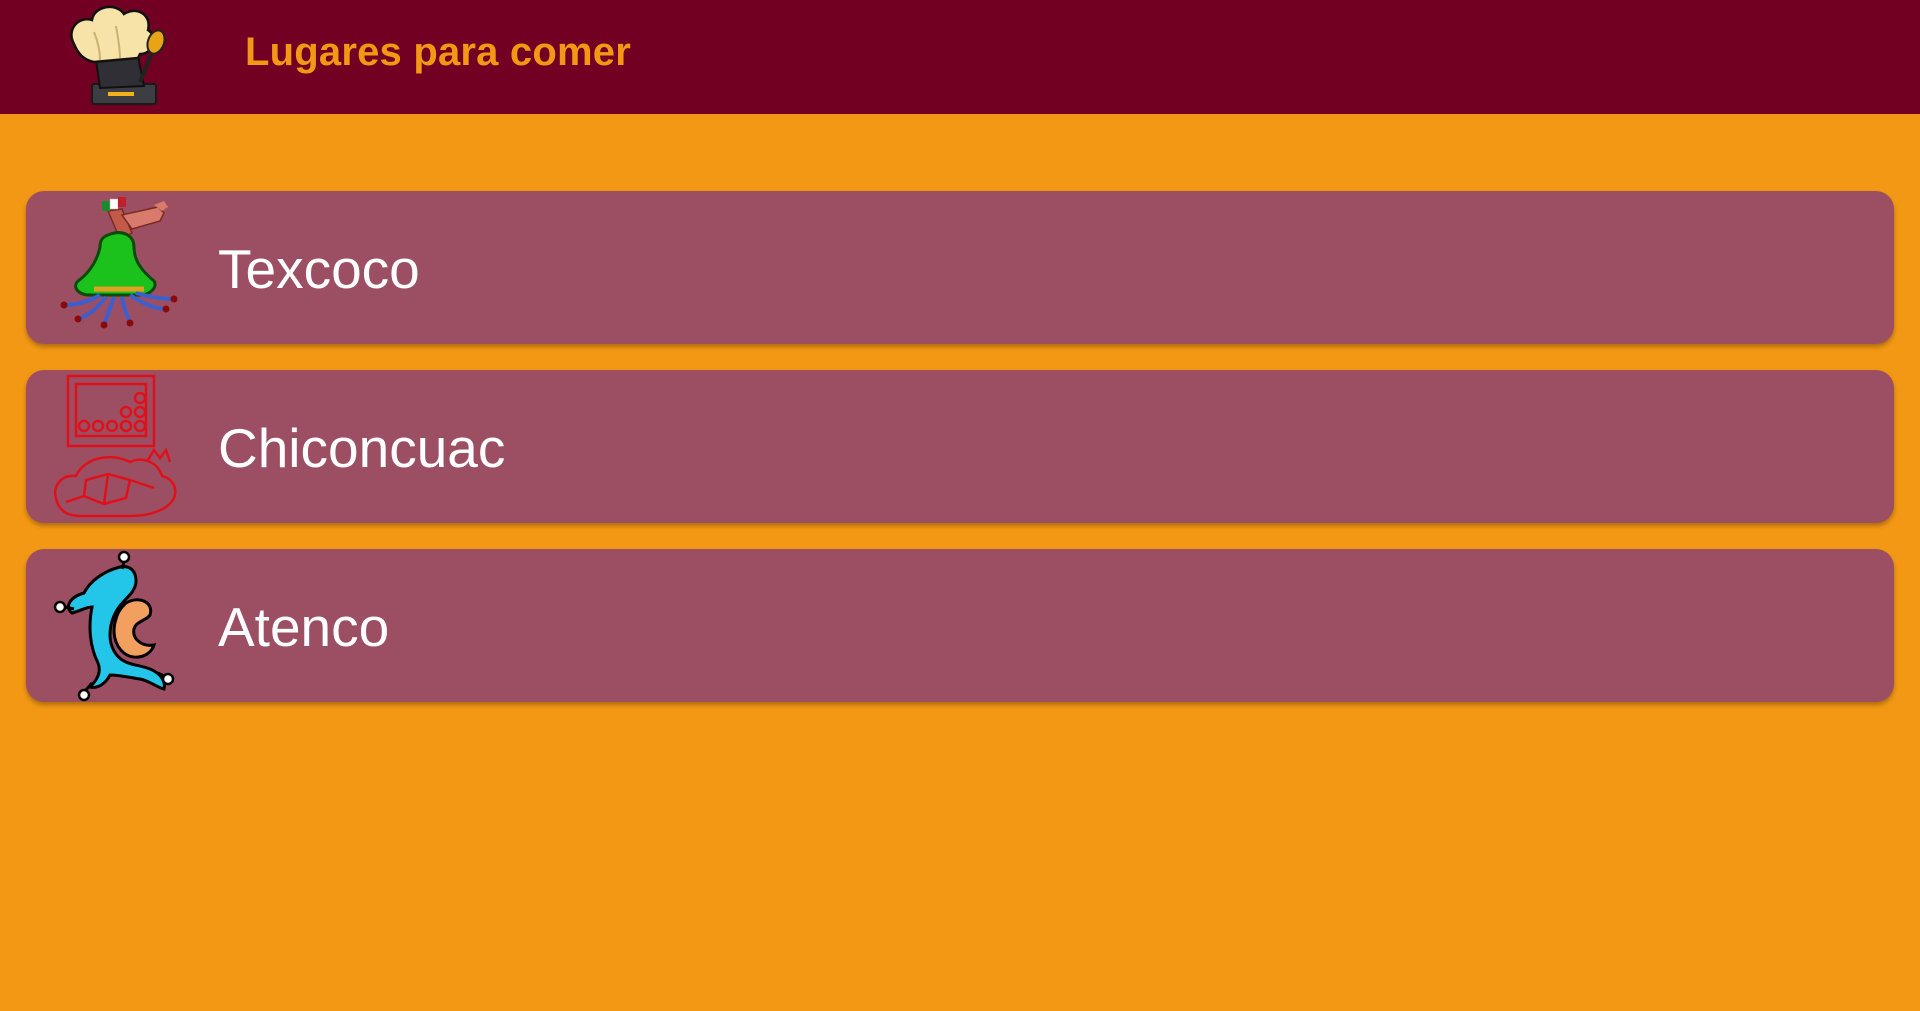  Describe the element at coordinates (319, 269) in the screenshot. I see `place-label: Texcoco` at that location.